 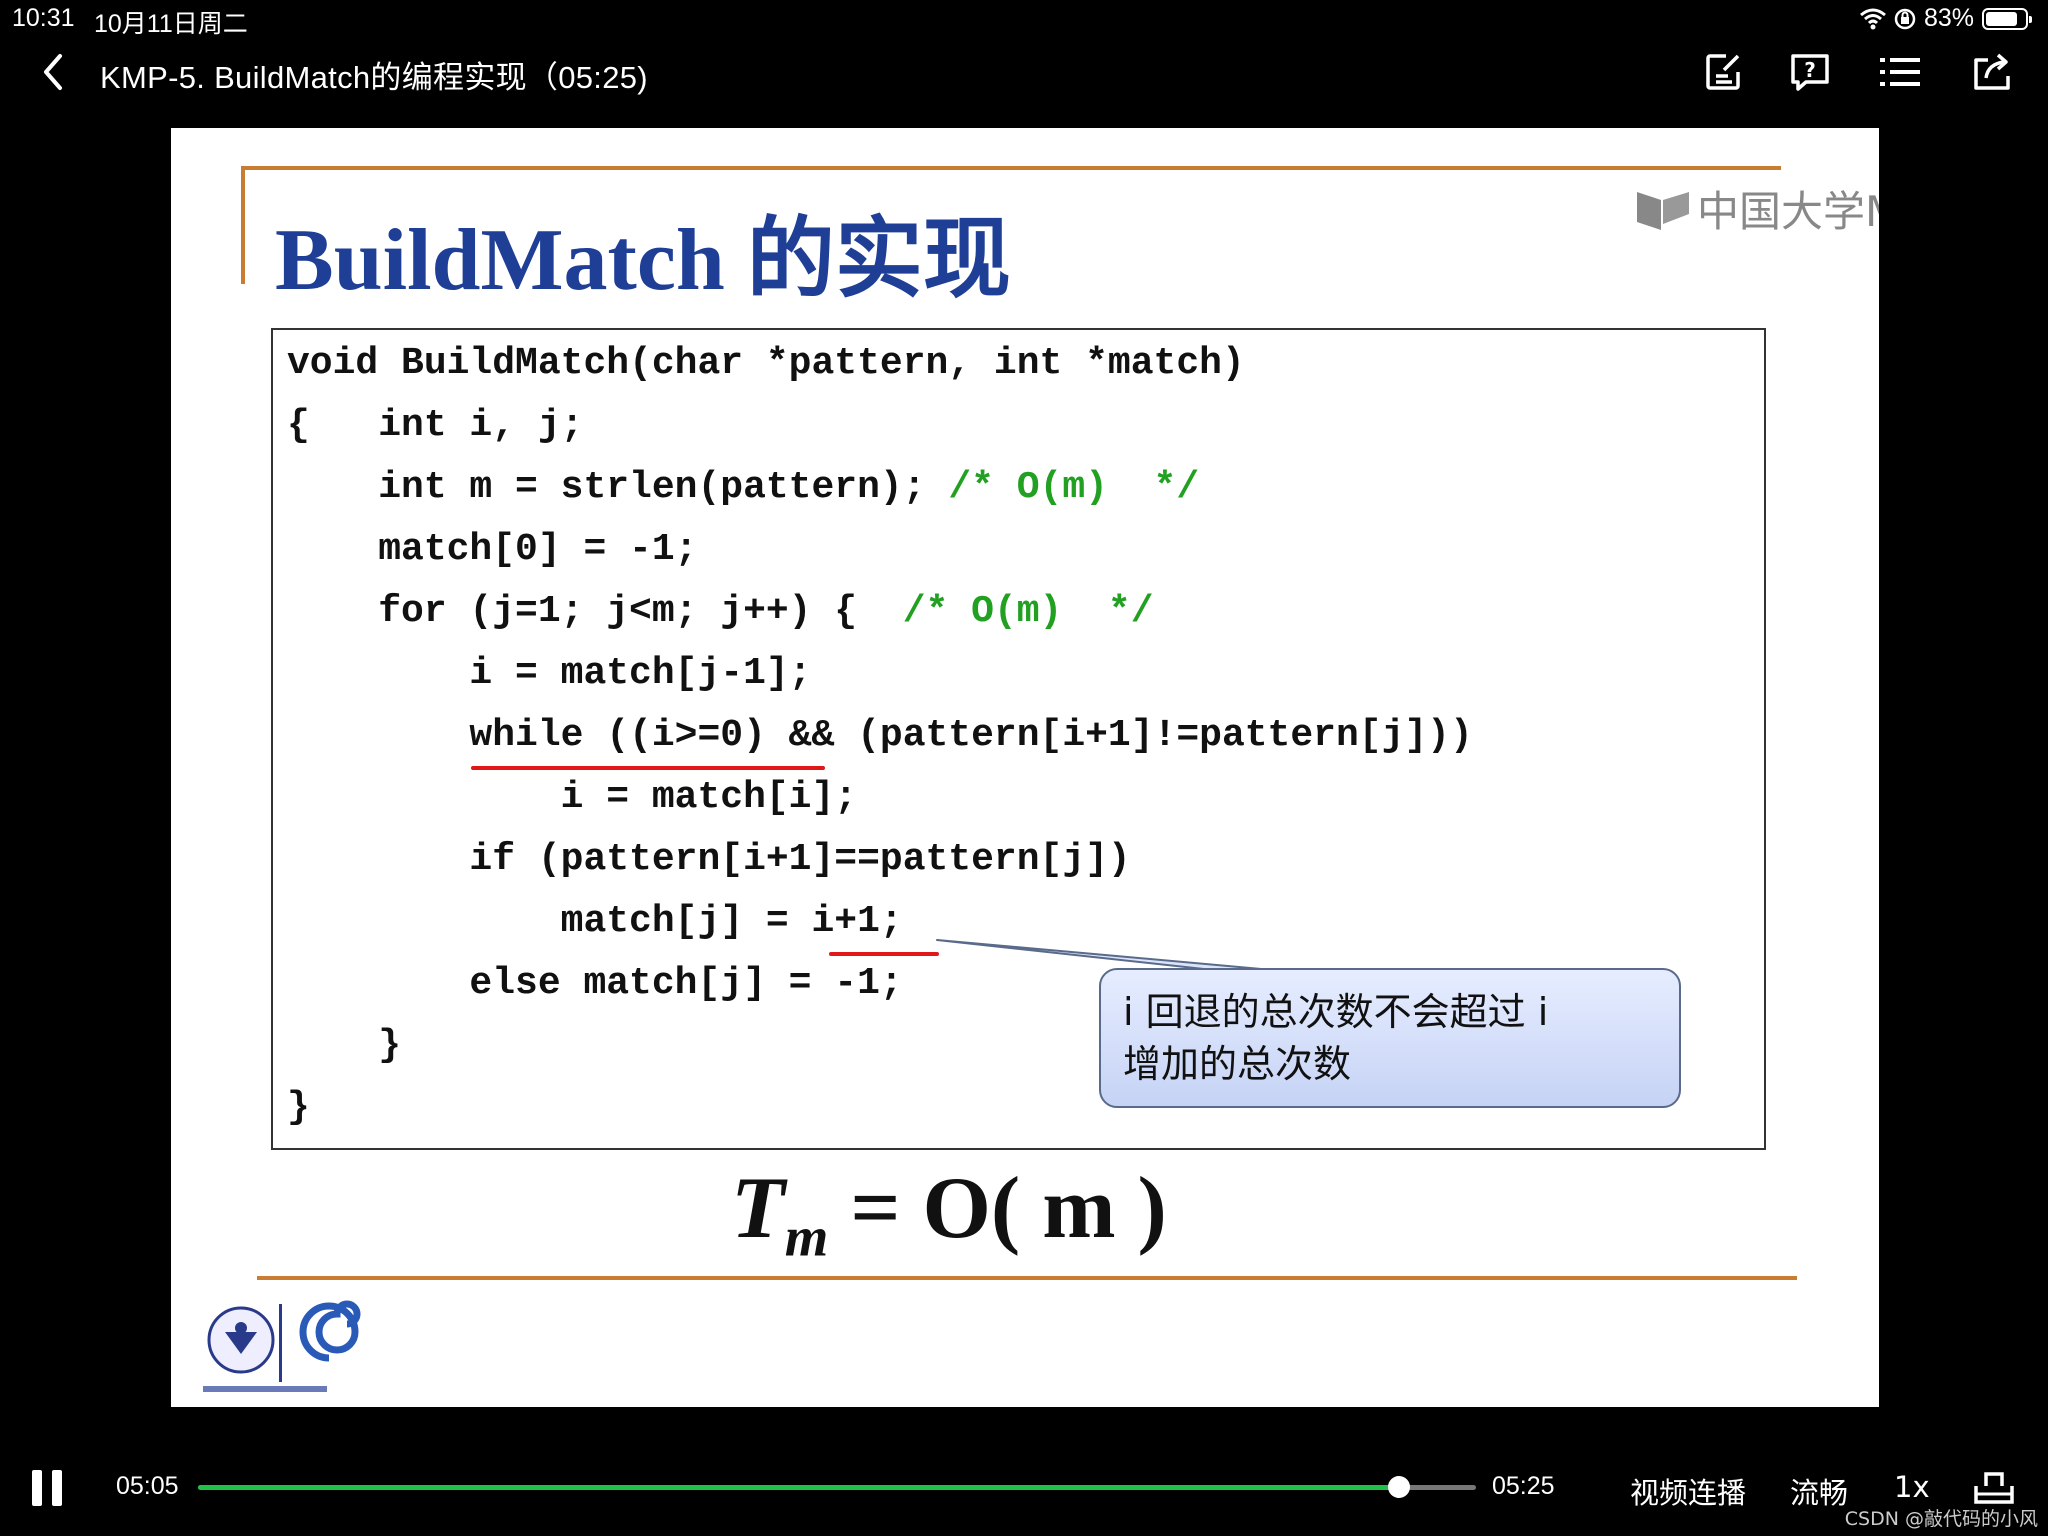 What do you see at coordinates (806, 1237) in the screenshot?
I see `formula-sub: m` at bounding box center [806, 1237].